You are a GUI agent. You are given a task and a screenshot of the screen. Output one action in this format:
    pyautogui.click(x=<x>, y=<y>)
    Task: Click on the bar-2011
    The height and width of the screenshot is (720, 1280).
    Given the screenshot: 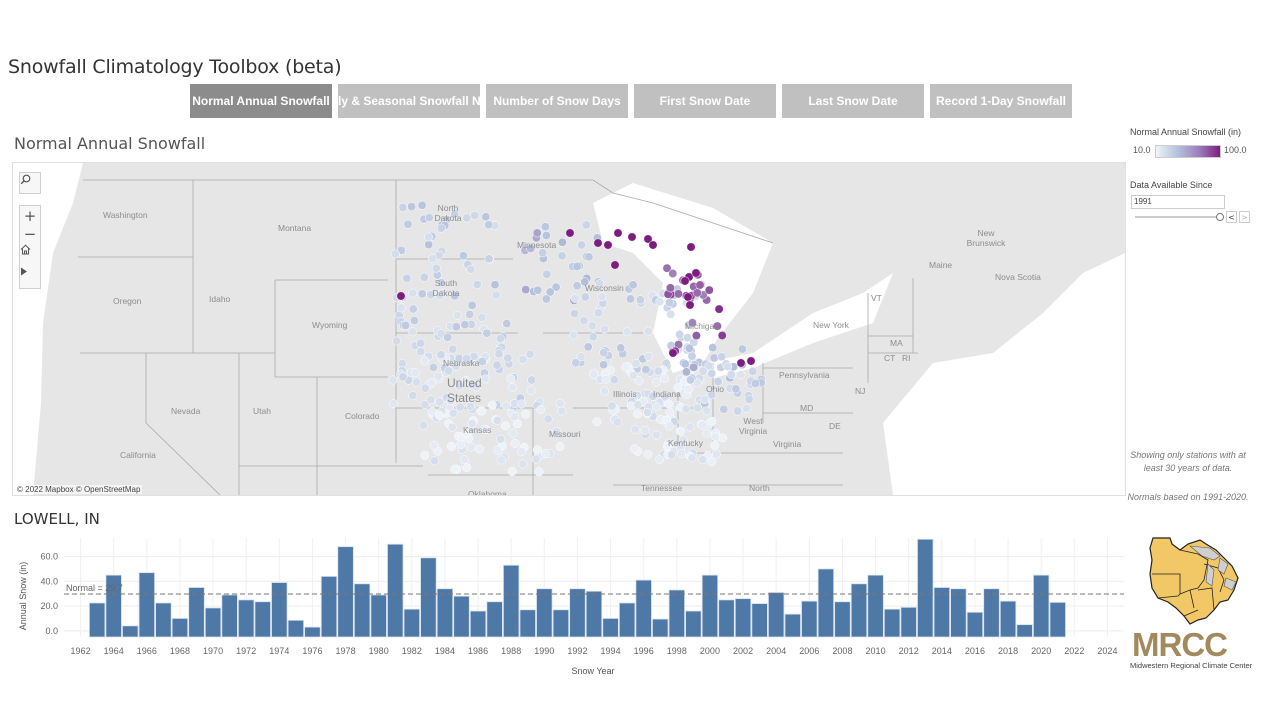 What is the action you would take?
    pyautogui.click(x=892, y=623)
    